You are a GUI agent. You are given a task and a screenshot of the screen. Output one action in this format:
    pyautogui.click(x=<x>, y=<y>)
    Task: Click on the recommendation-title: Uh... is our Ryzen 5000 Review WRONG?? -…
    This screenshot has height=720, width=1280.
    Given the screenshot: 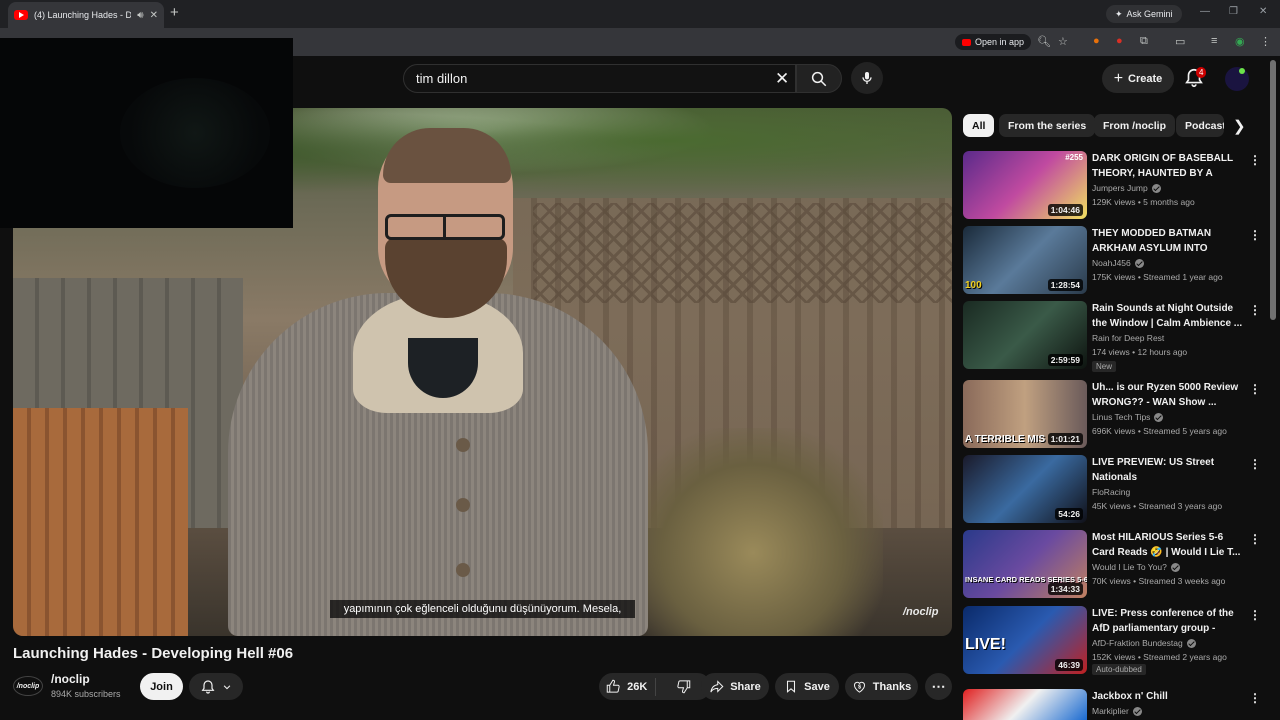 What is the action you would take?
    pyautogui.click(x=1168, y=395)
    